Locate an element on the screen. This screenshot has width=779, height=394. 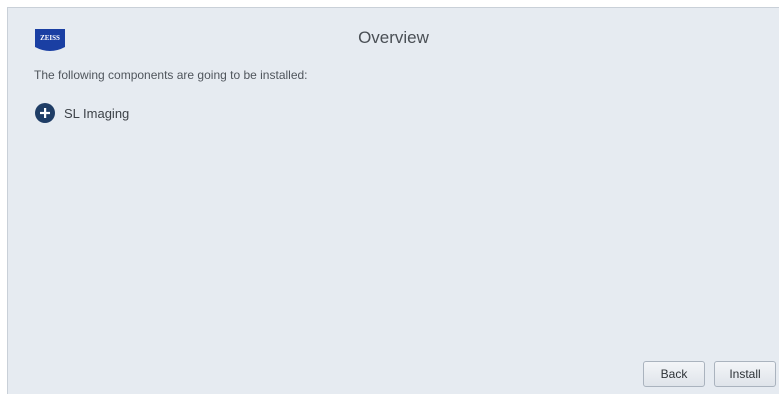
footer-buttons: Back Install is located at coordinates (709, 374).